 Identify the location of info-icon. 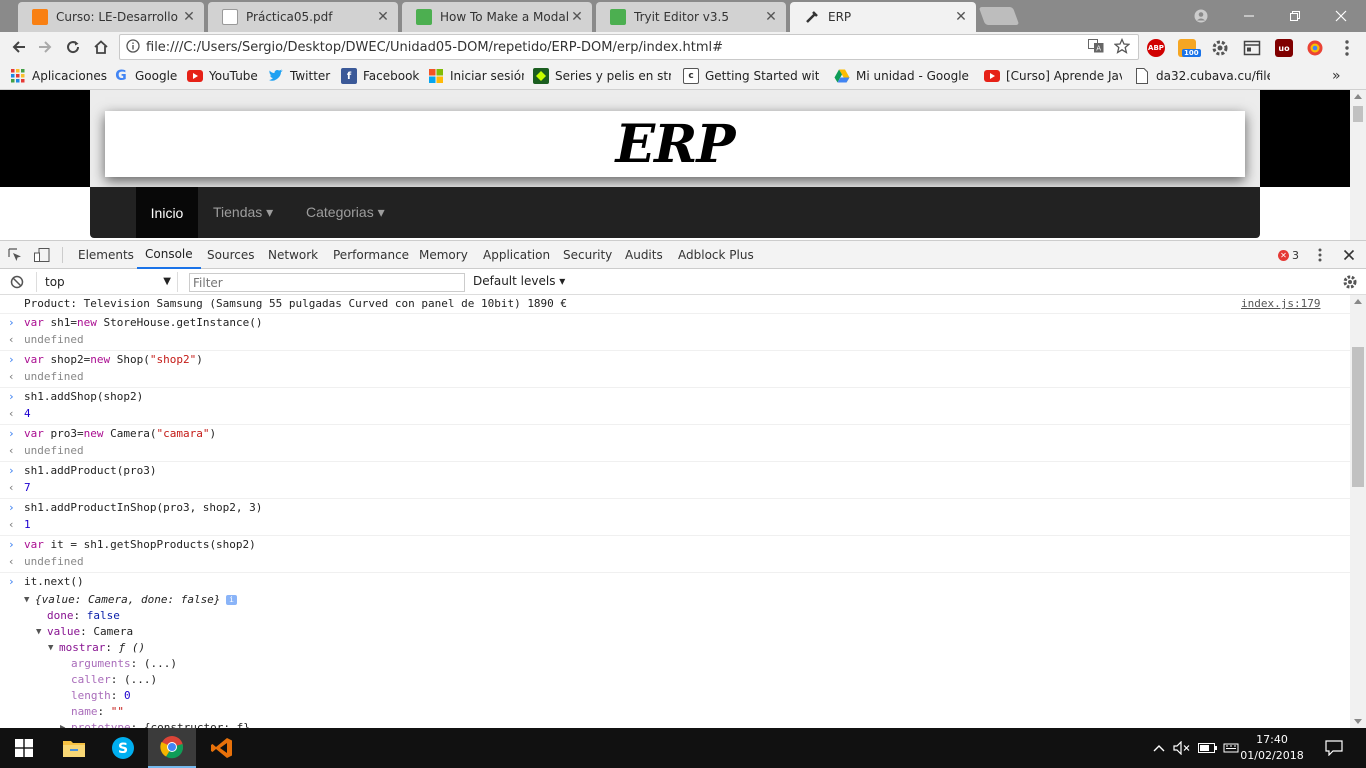
(133, 47).